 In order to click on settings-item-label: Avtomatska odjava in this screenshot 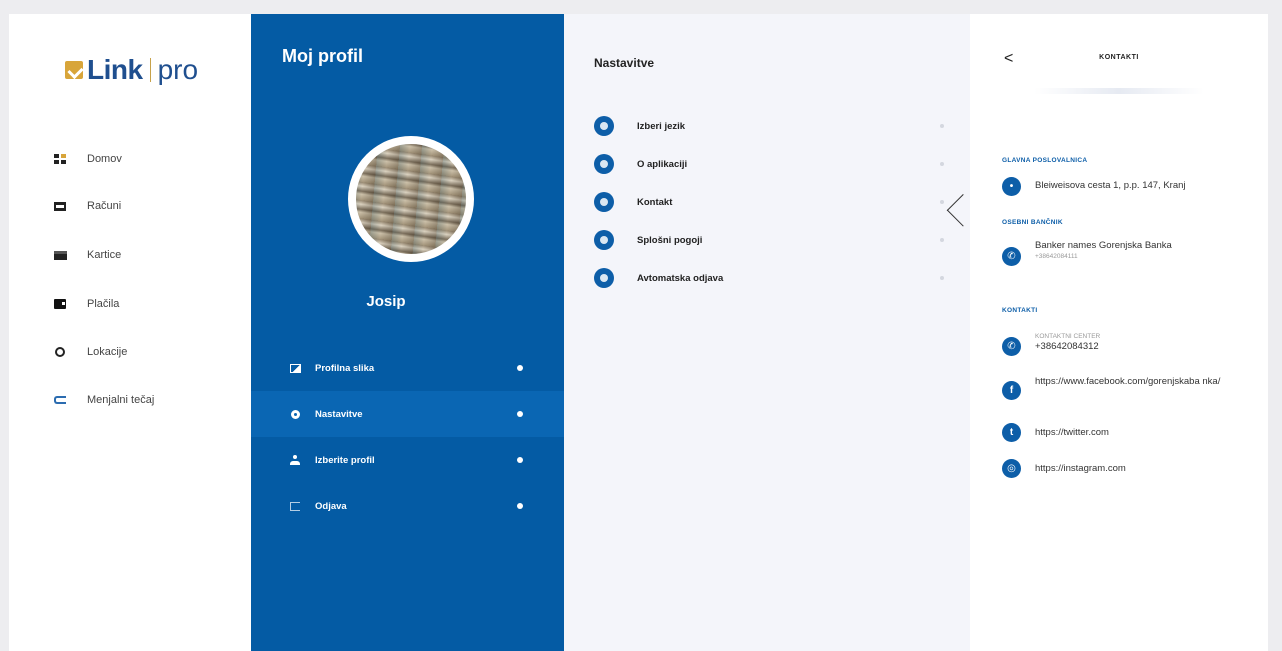, I will do `click(680, 278)`.